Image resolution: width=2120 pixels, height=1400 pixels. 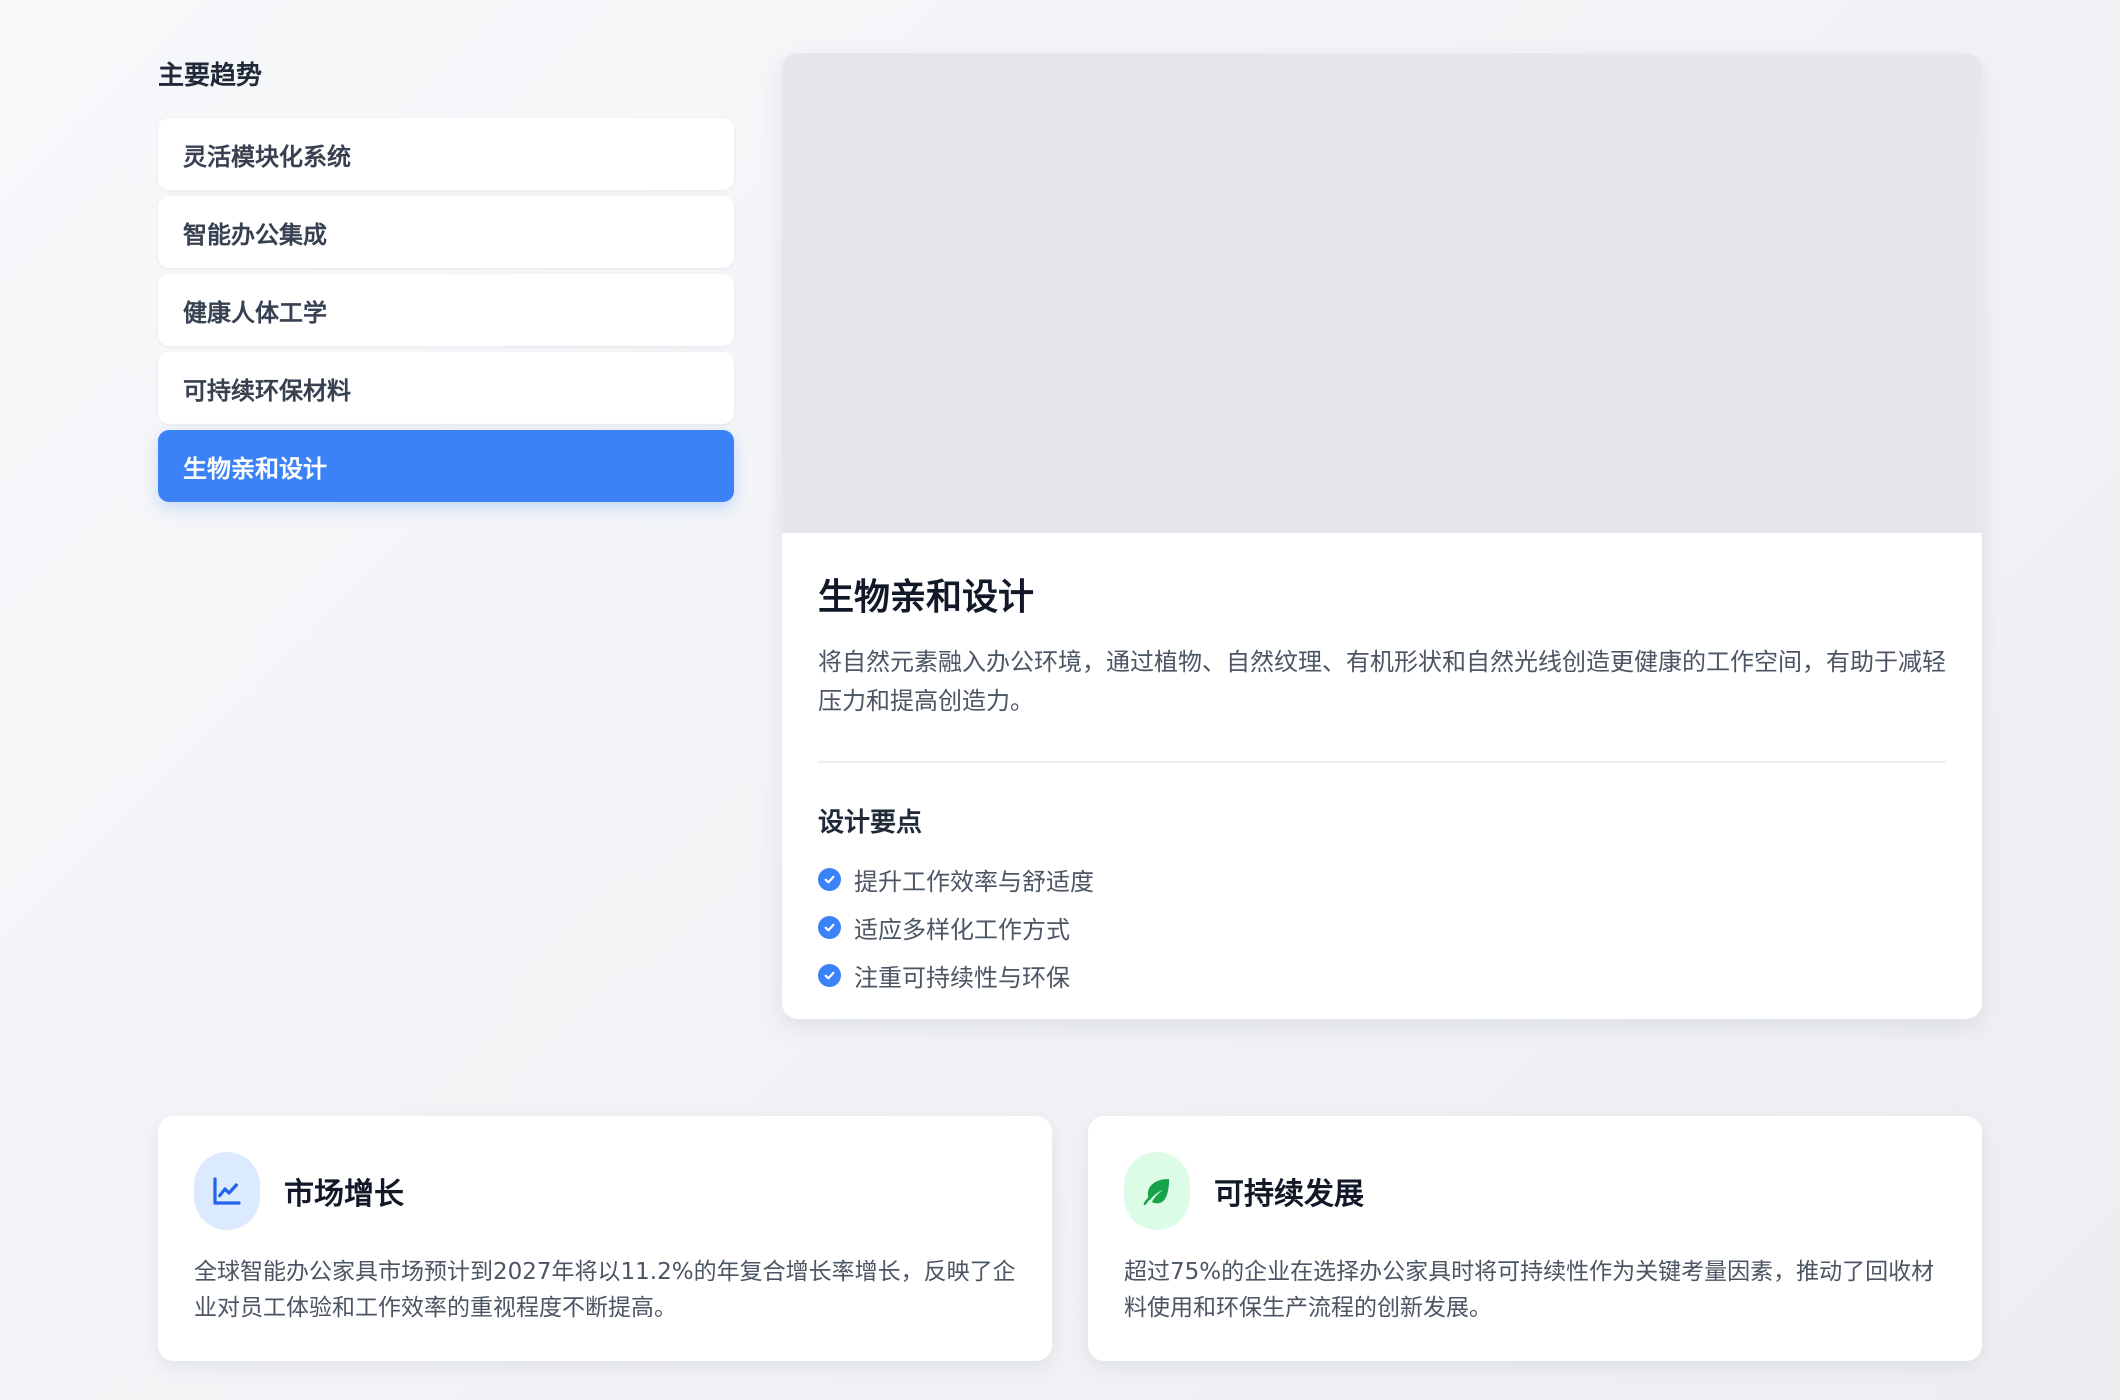 What do you see at coordinates (255, 234) in the screenshot?
I see `trend-item-label: 智能办公集成` at bounding box center [255, 234].